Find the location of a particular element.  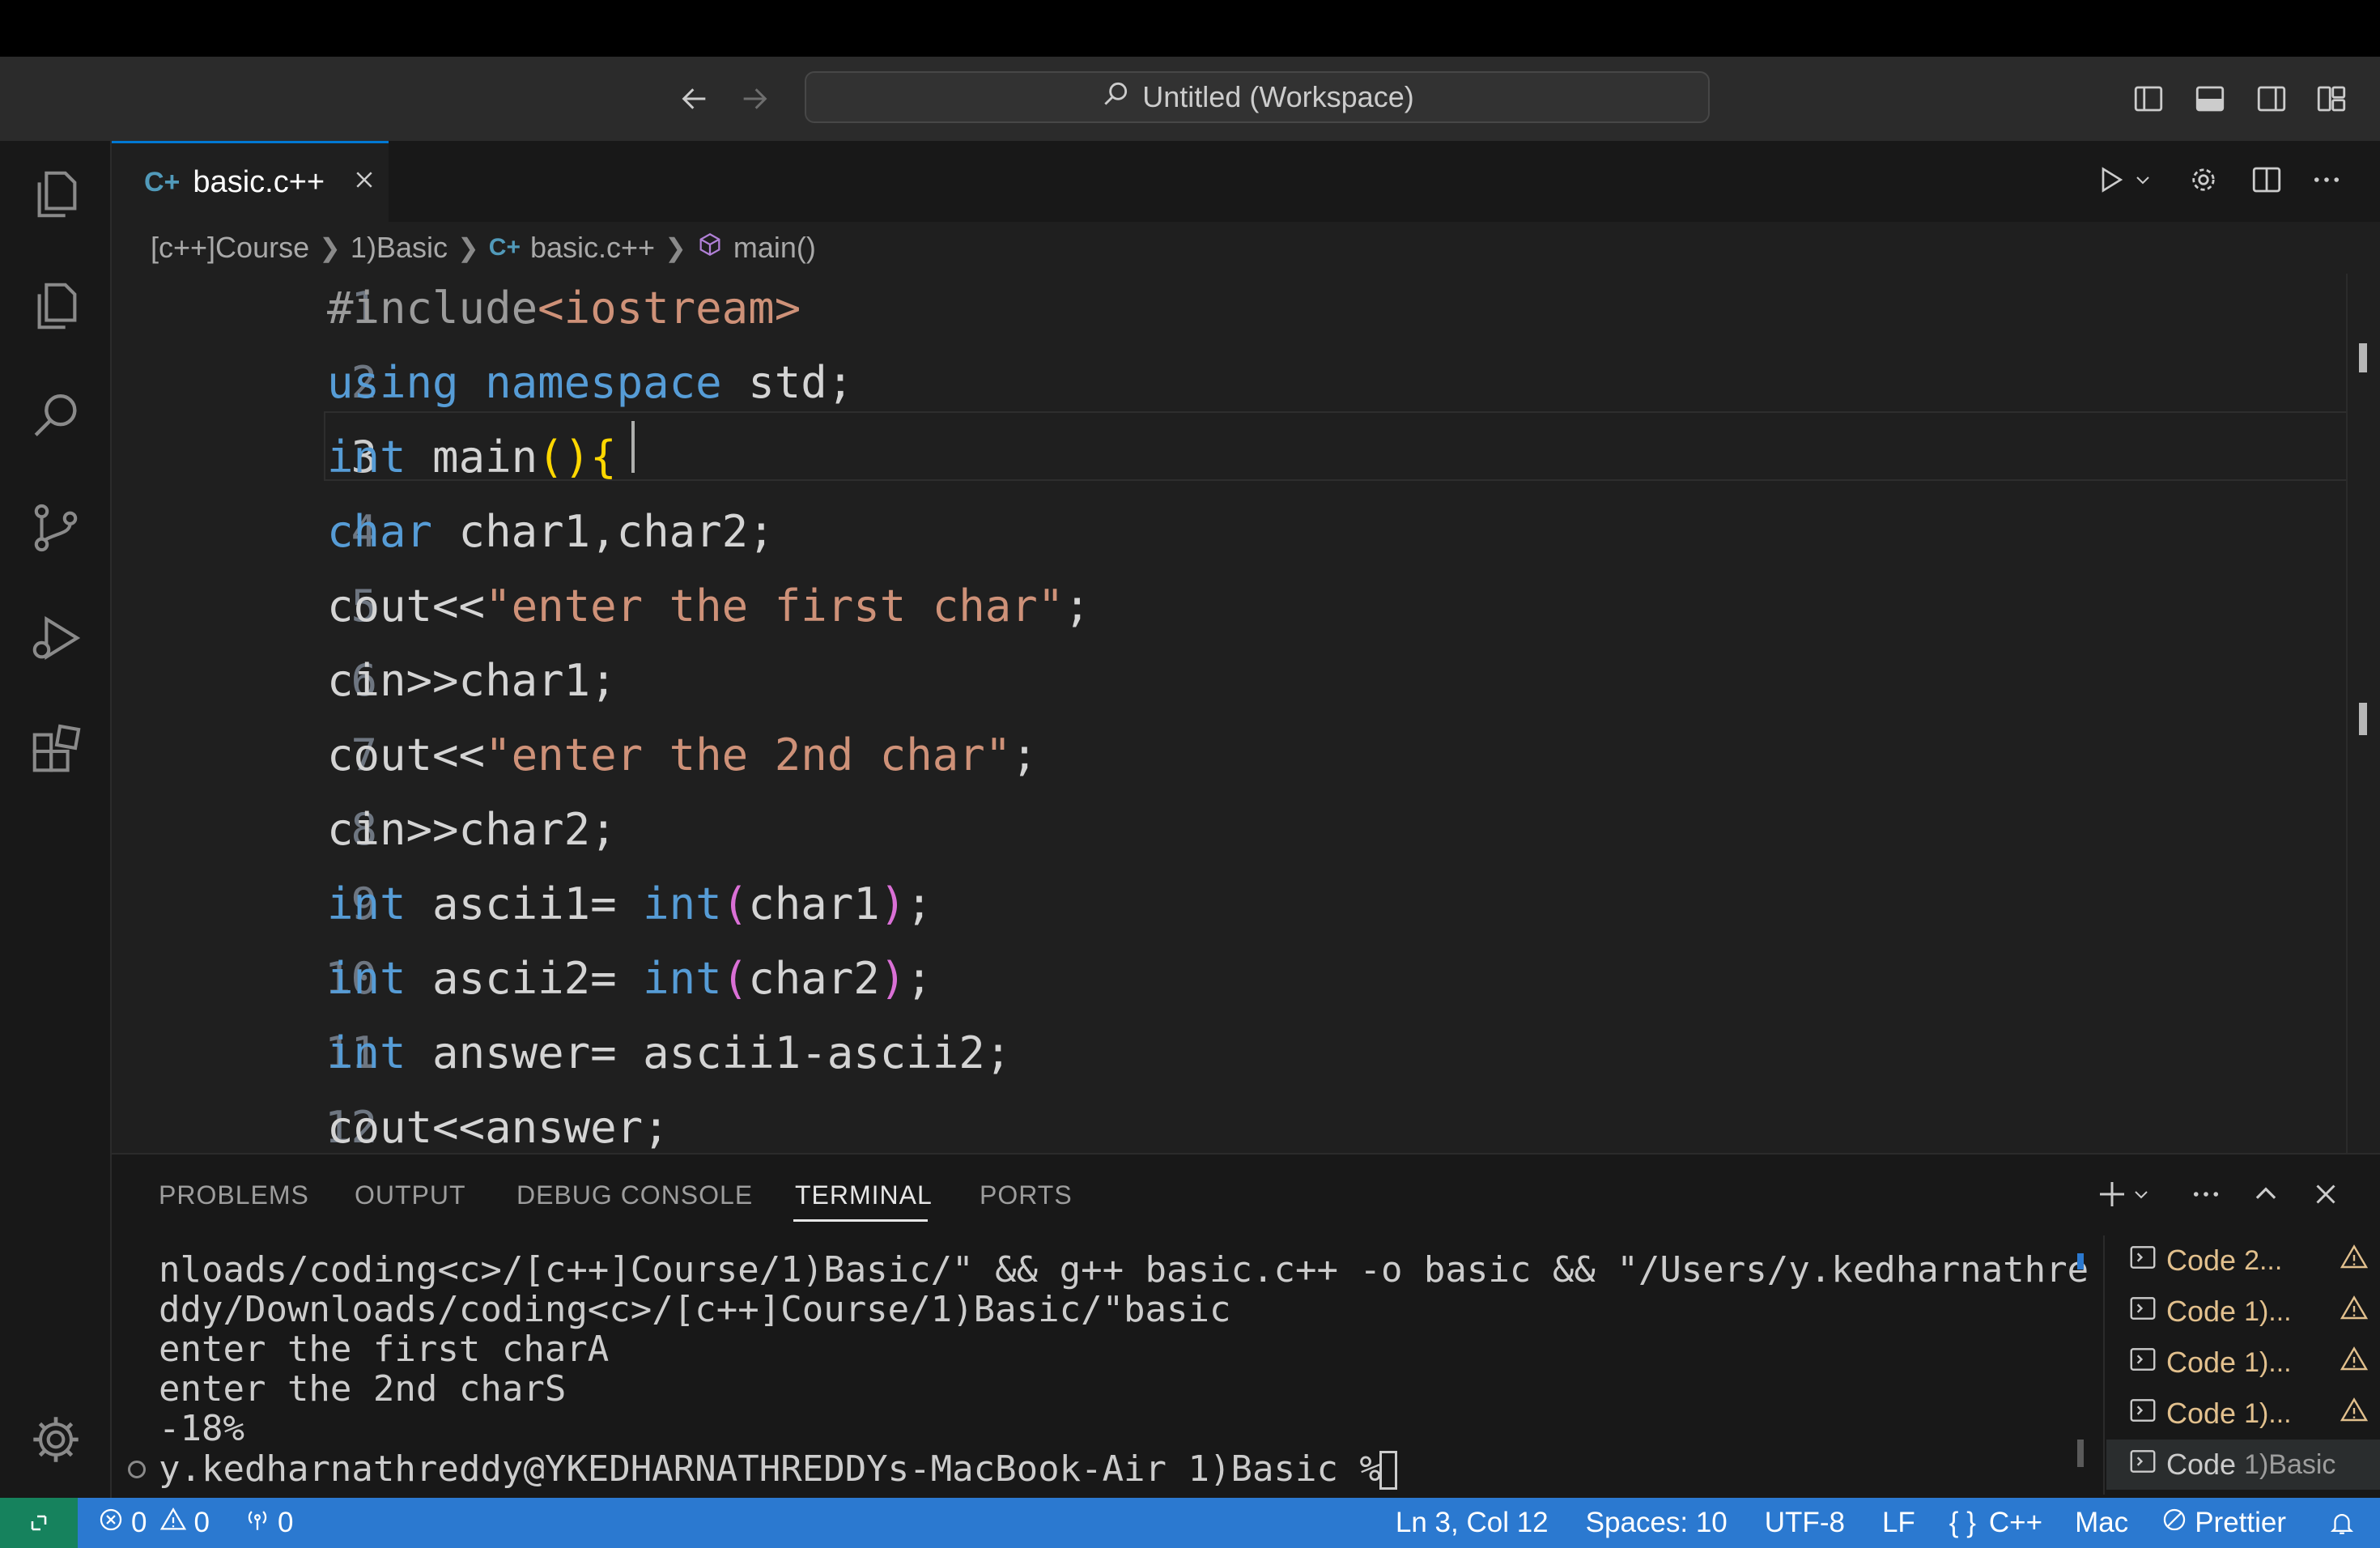

terminal-line: enter the first charA is located at coordinates (384, 1349).